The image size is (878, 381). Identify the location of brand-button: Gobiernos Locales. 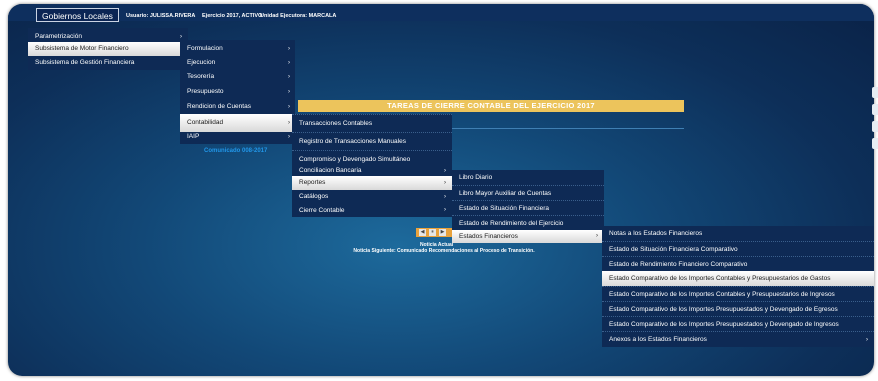
(77, 15).